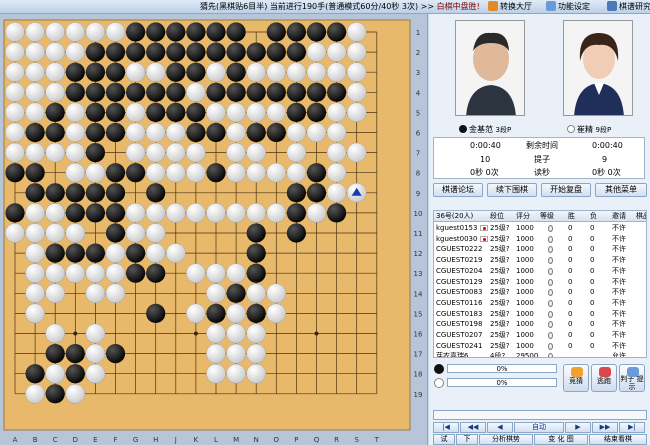 This screenshot has width=650, height=446. I want to click on move-navigation: |◀ ◀◀ ◀ 自动 ▶ ▶▶ ▶|, so click(540, 428).